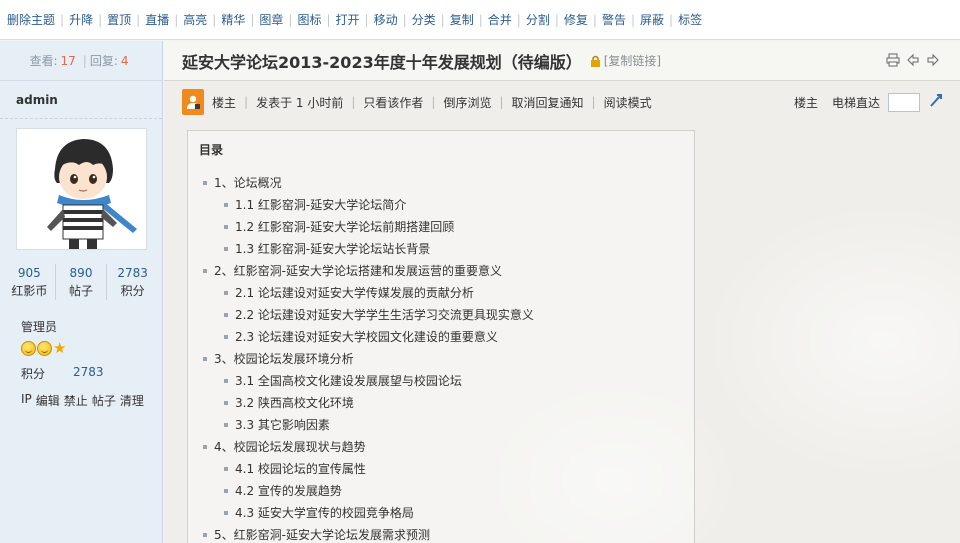  Describe the element at coordinates (29, 291) in the screenshot. I see `counter-label: 红影币` at that location.